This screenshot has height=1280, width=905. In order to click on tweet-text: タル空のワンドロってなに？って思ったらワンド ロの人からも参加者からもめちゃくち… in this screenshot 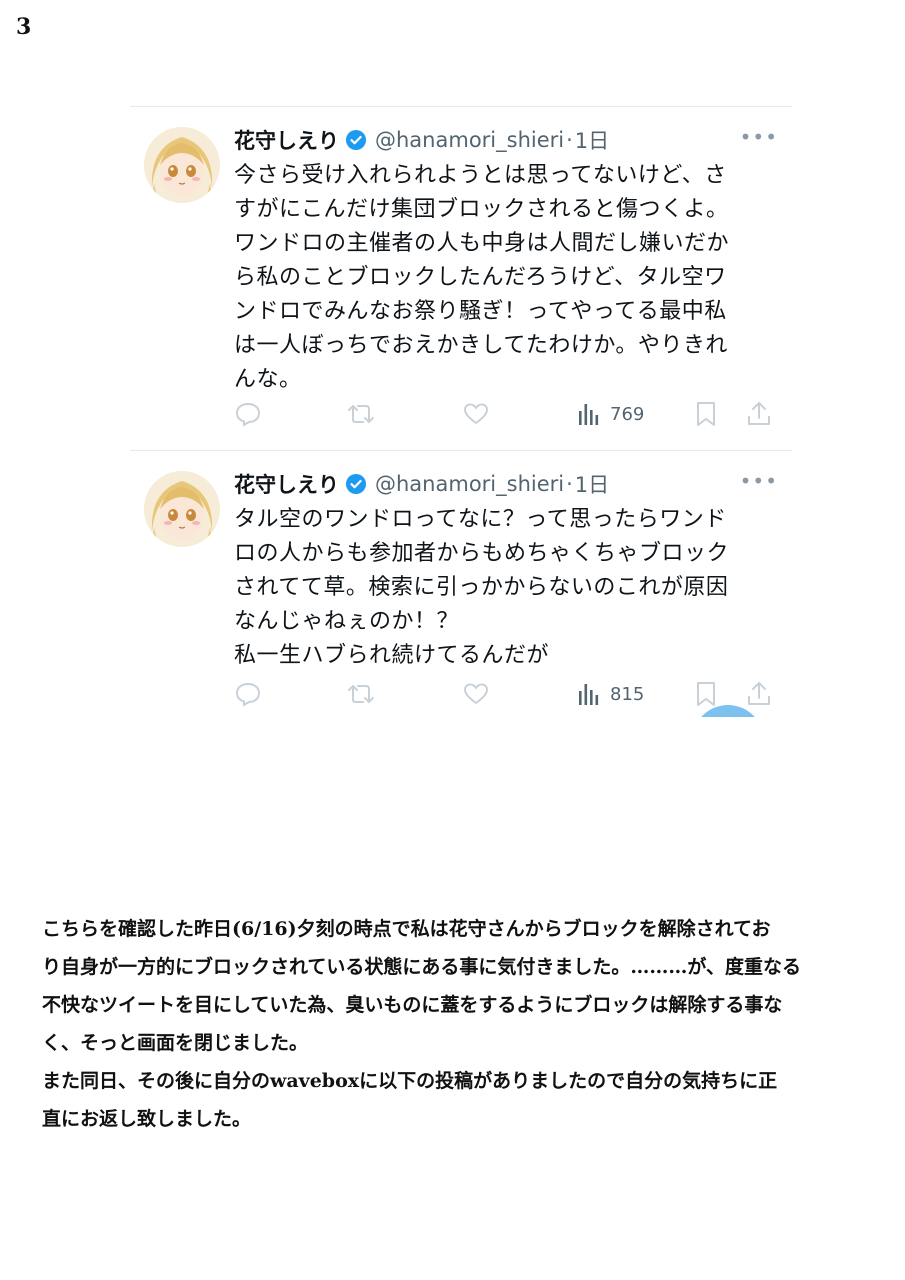, I will do `click(482, 587)`.